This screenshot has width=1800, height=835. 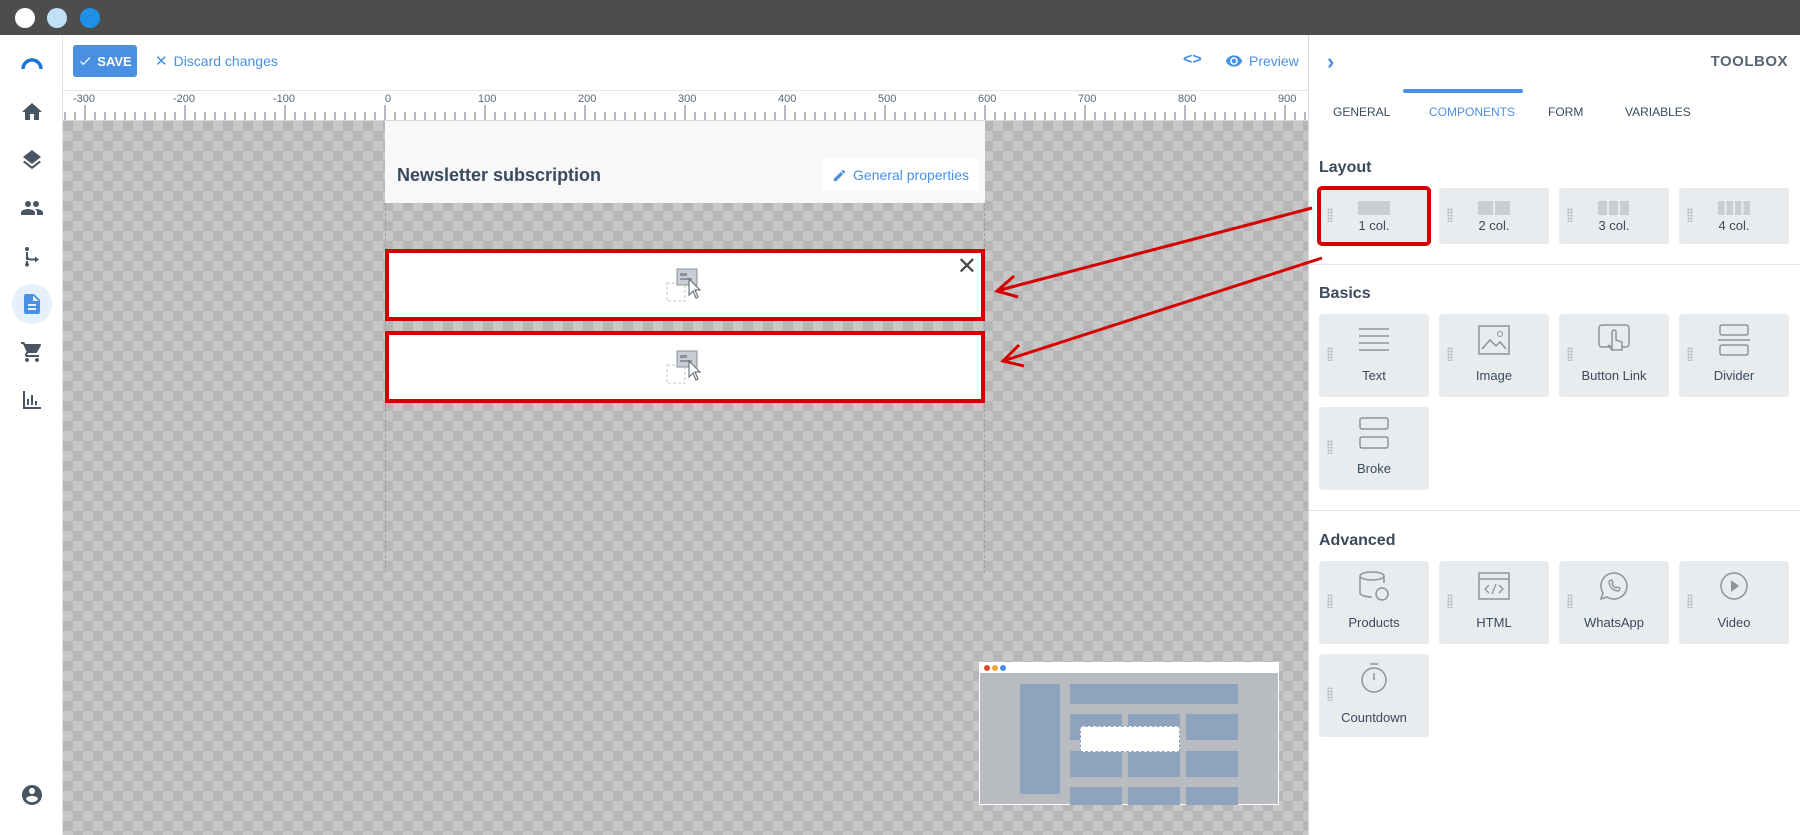 What do you see at coordinates (1374, 468) in the screenshot?
I see `tile-label: Broke` at bounding box center [1374, 468].